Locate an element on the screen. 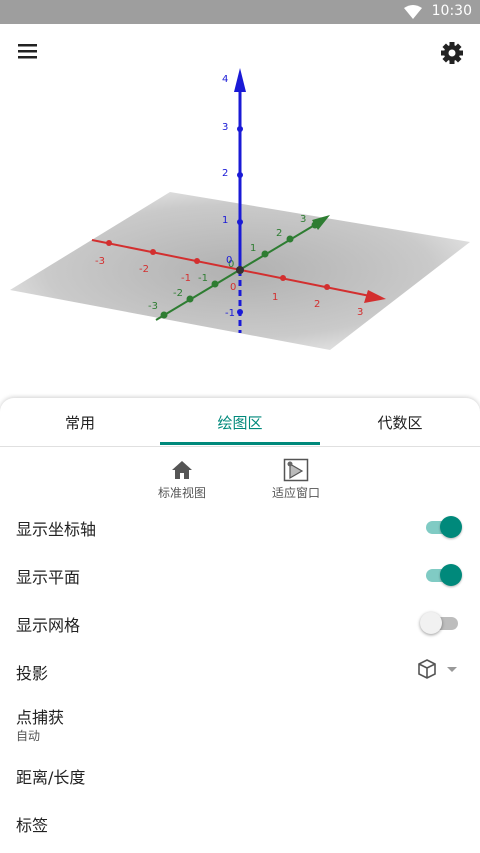 The image size is (480, 853). z-tick-neg1: -1 is located at coordinates (230, 313).